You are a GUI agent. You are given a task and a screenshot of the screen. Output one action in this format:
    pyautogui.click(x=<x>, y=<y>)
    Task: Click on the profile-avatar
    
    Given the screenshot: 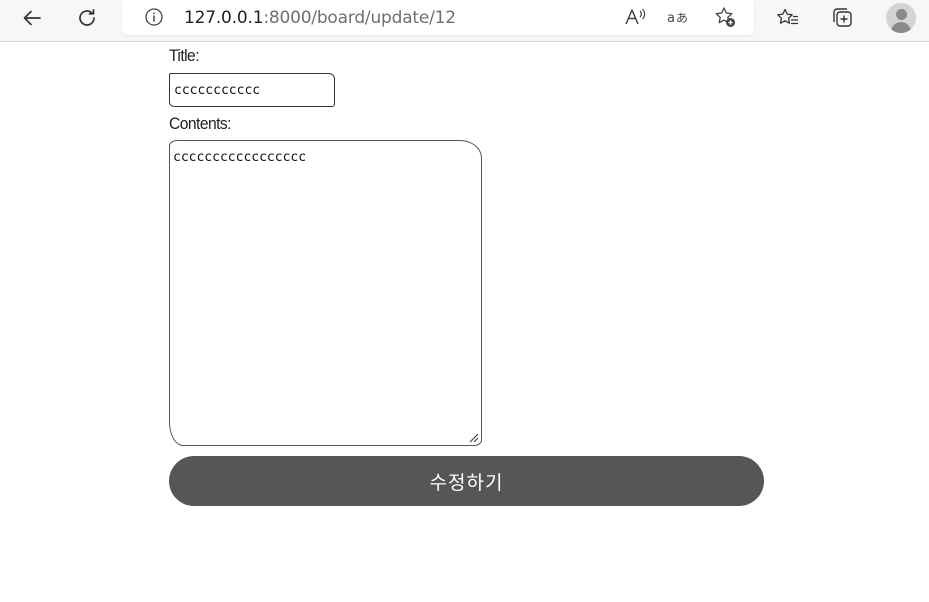 What is the action you would take?
    pyautogui.click(x=901, y=18)
    